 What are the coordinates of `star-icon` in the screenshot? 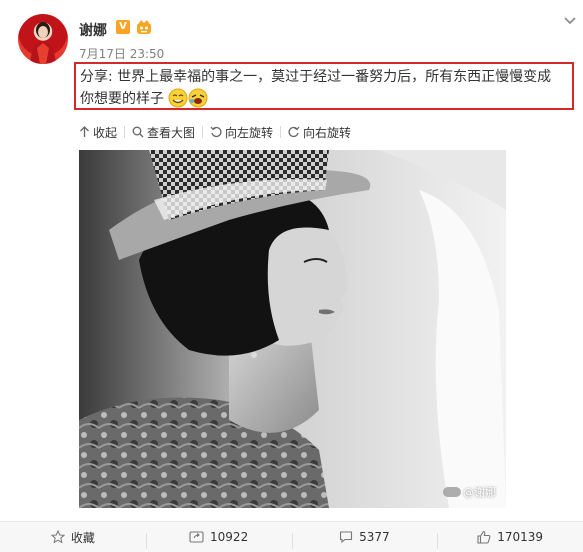 It's located at (57, 537).